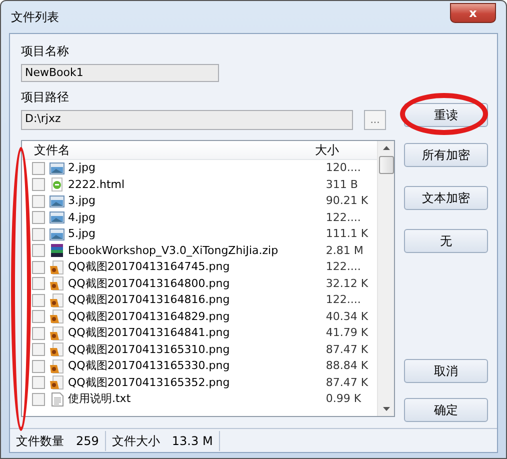 The height and width of the screenshot is (459, 507). What do you see at coordinates (136, 441) in the screenshot?
I see `status-label: 文件大小` at bounding box center [136, 441].